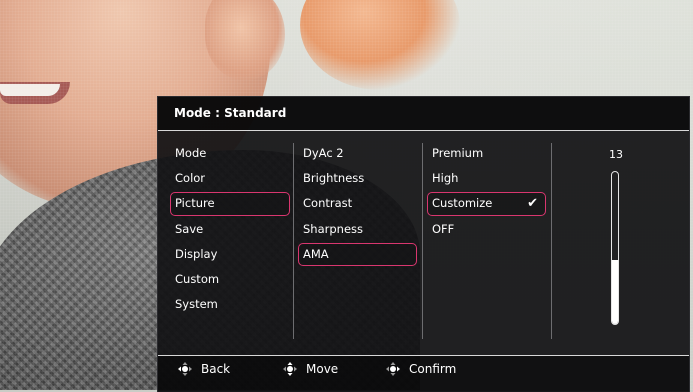 This screenshot has height=392, width=693. Describe the element at coordinates (316, 253) in the screenshot. I see `submenu-item-label: AMA` at that location.